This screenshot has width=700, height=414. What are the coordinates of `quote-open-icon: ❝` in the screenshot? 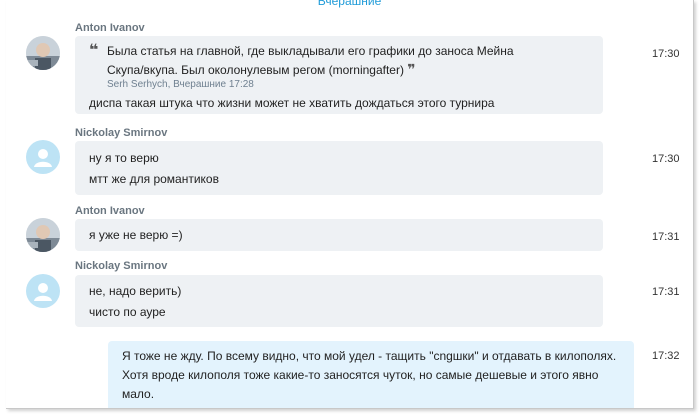 It's located at (94, 50).